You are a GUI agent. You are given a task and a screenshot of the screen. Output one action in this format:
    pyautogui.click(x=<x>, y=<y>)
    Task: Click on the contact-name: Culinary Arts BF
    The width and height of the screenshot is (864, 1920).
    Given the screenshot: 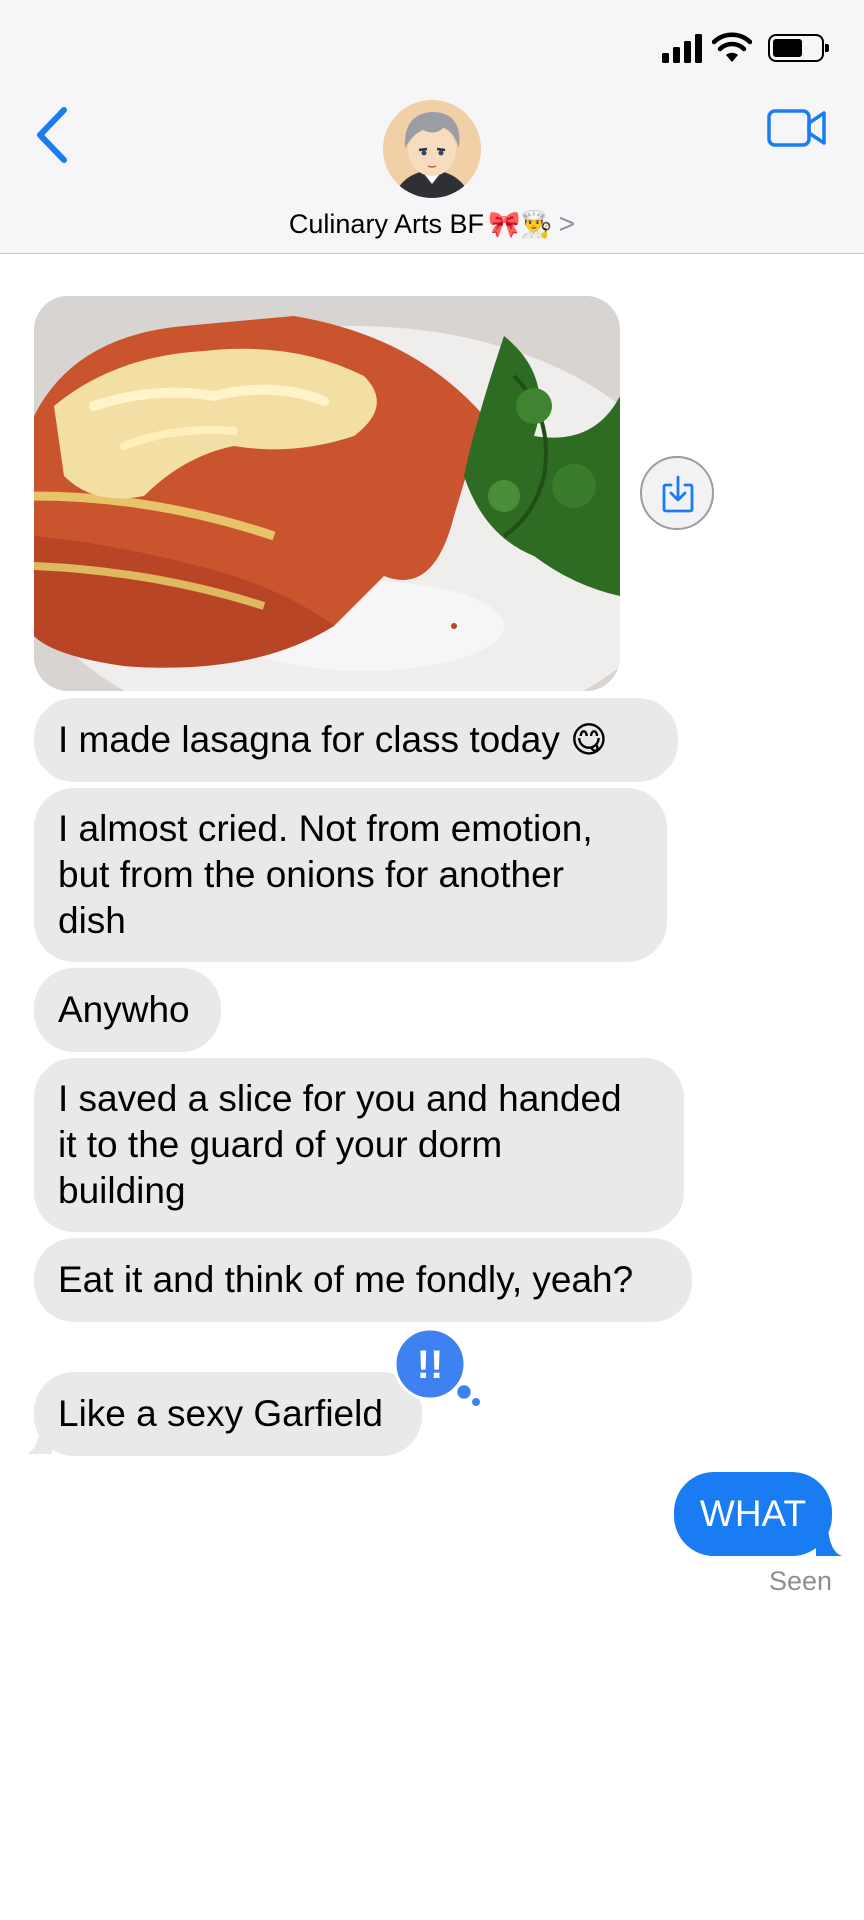 What is the action you would take?
    pyautogui.click(x=386, y=224)
    